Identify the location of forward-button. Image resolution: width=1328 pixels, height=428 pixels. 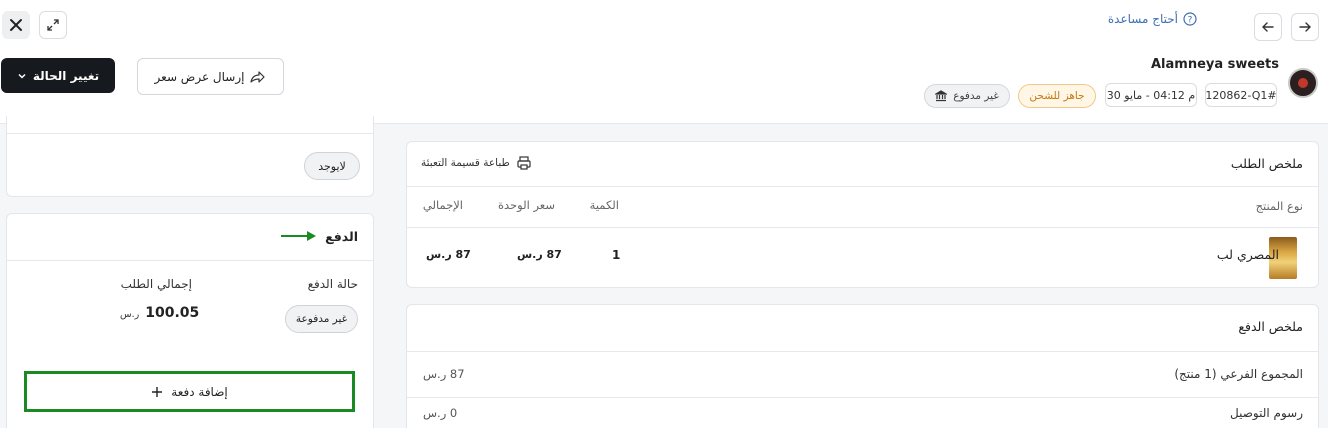
(1305, 27).